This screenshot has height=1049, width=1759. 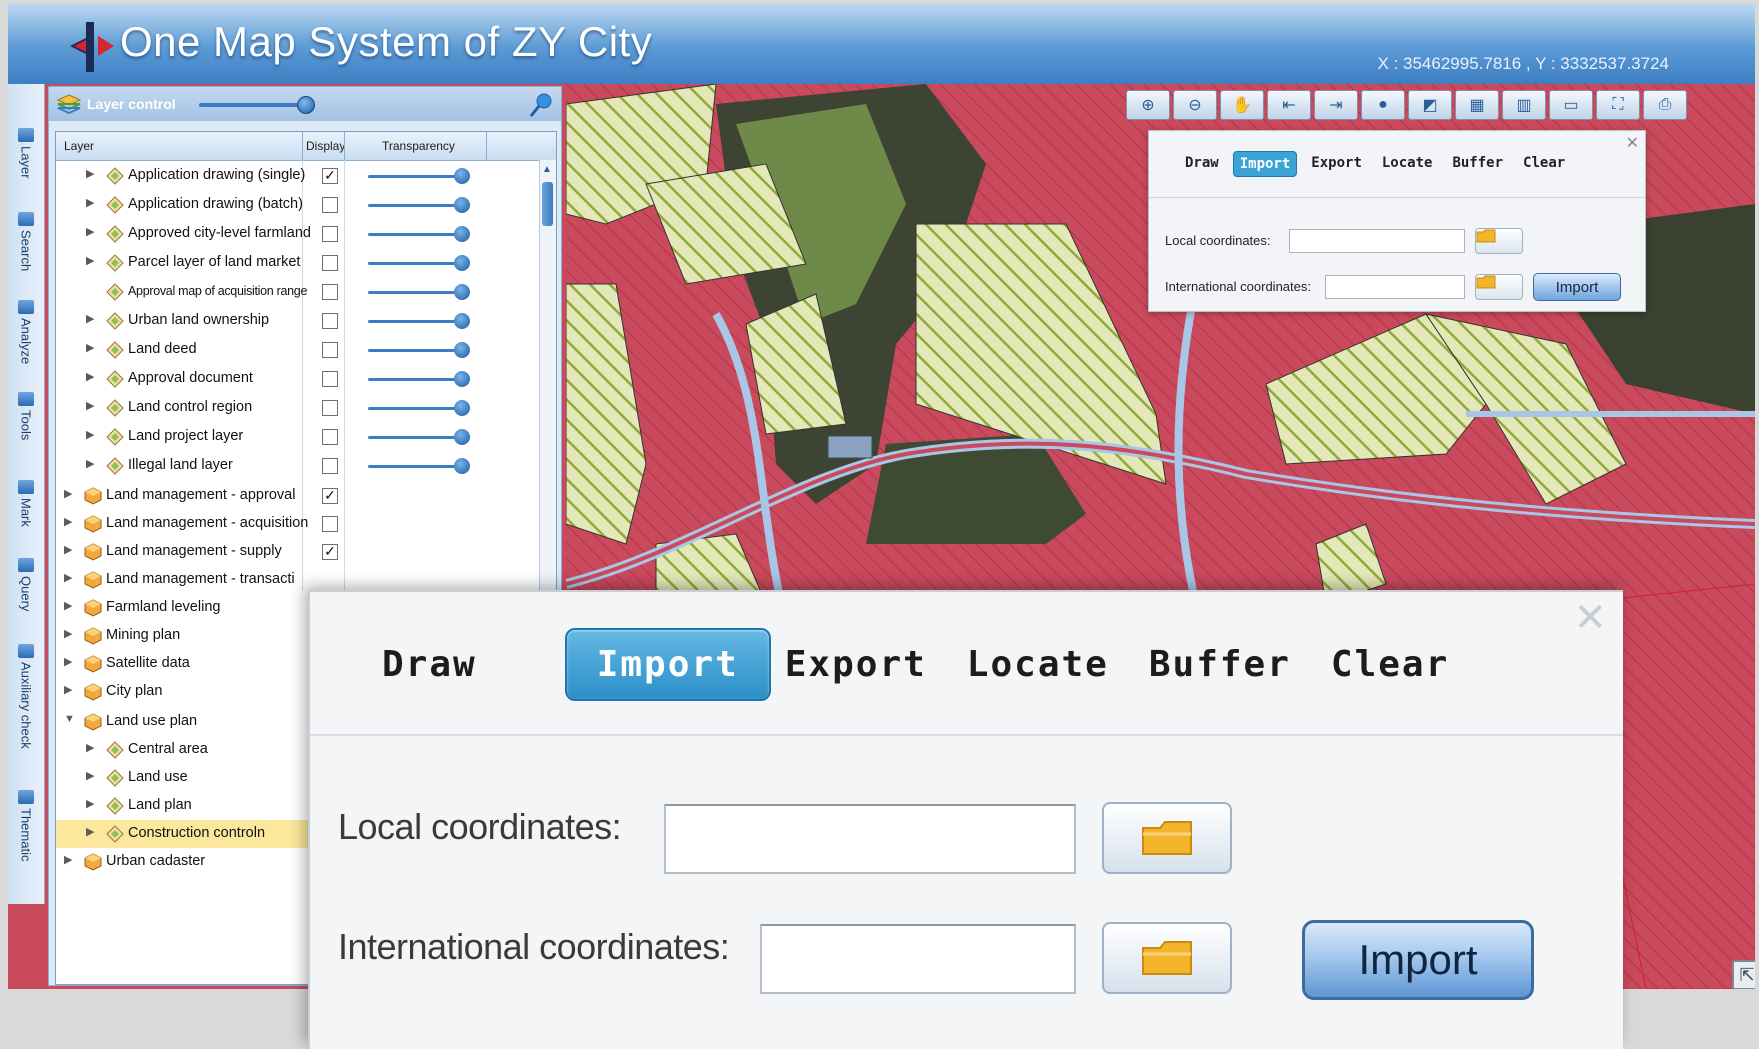 I want to click on collapse-arrow-icon: ▼, so click(x=69, y=719).